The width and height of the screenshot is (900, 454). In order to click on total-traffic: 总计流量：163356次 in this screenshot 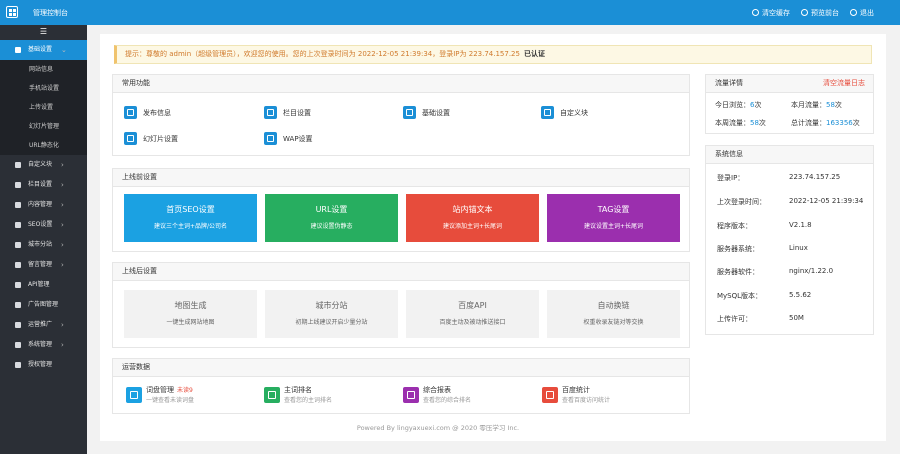, I will do `click(825, 123)`.